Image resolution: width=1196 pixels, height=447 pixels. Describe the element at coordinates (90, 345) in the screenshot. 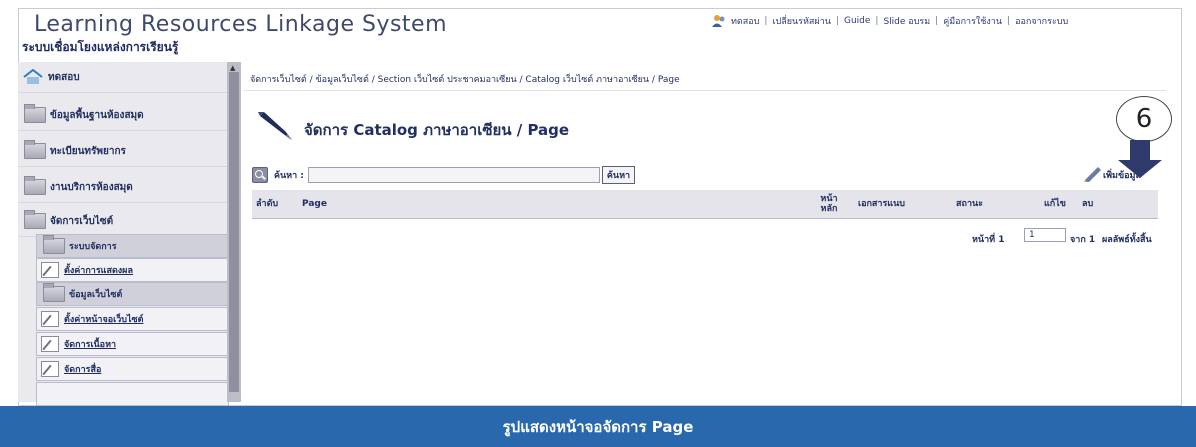

I see `sidebar-subitem-label: จัดการเนื้อหา` at that location.